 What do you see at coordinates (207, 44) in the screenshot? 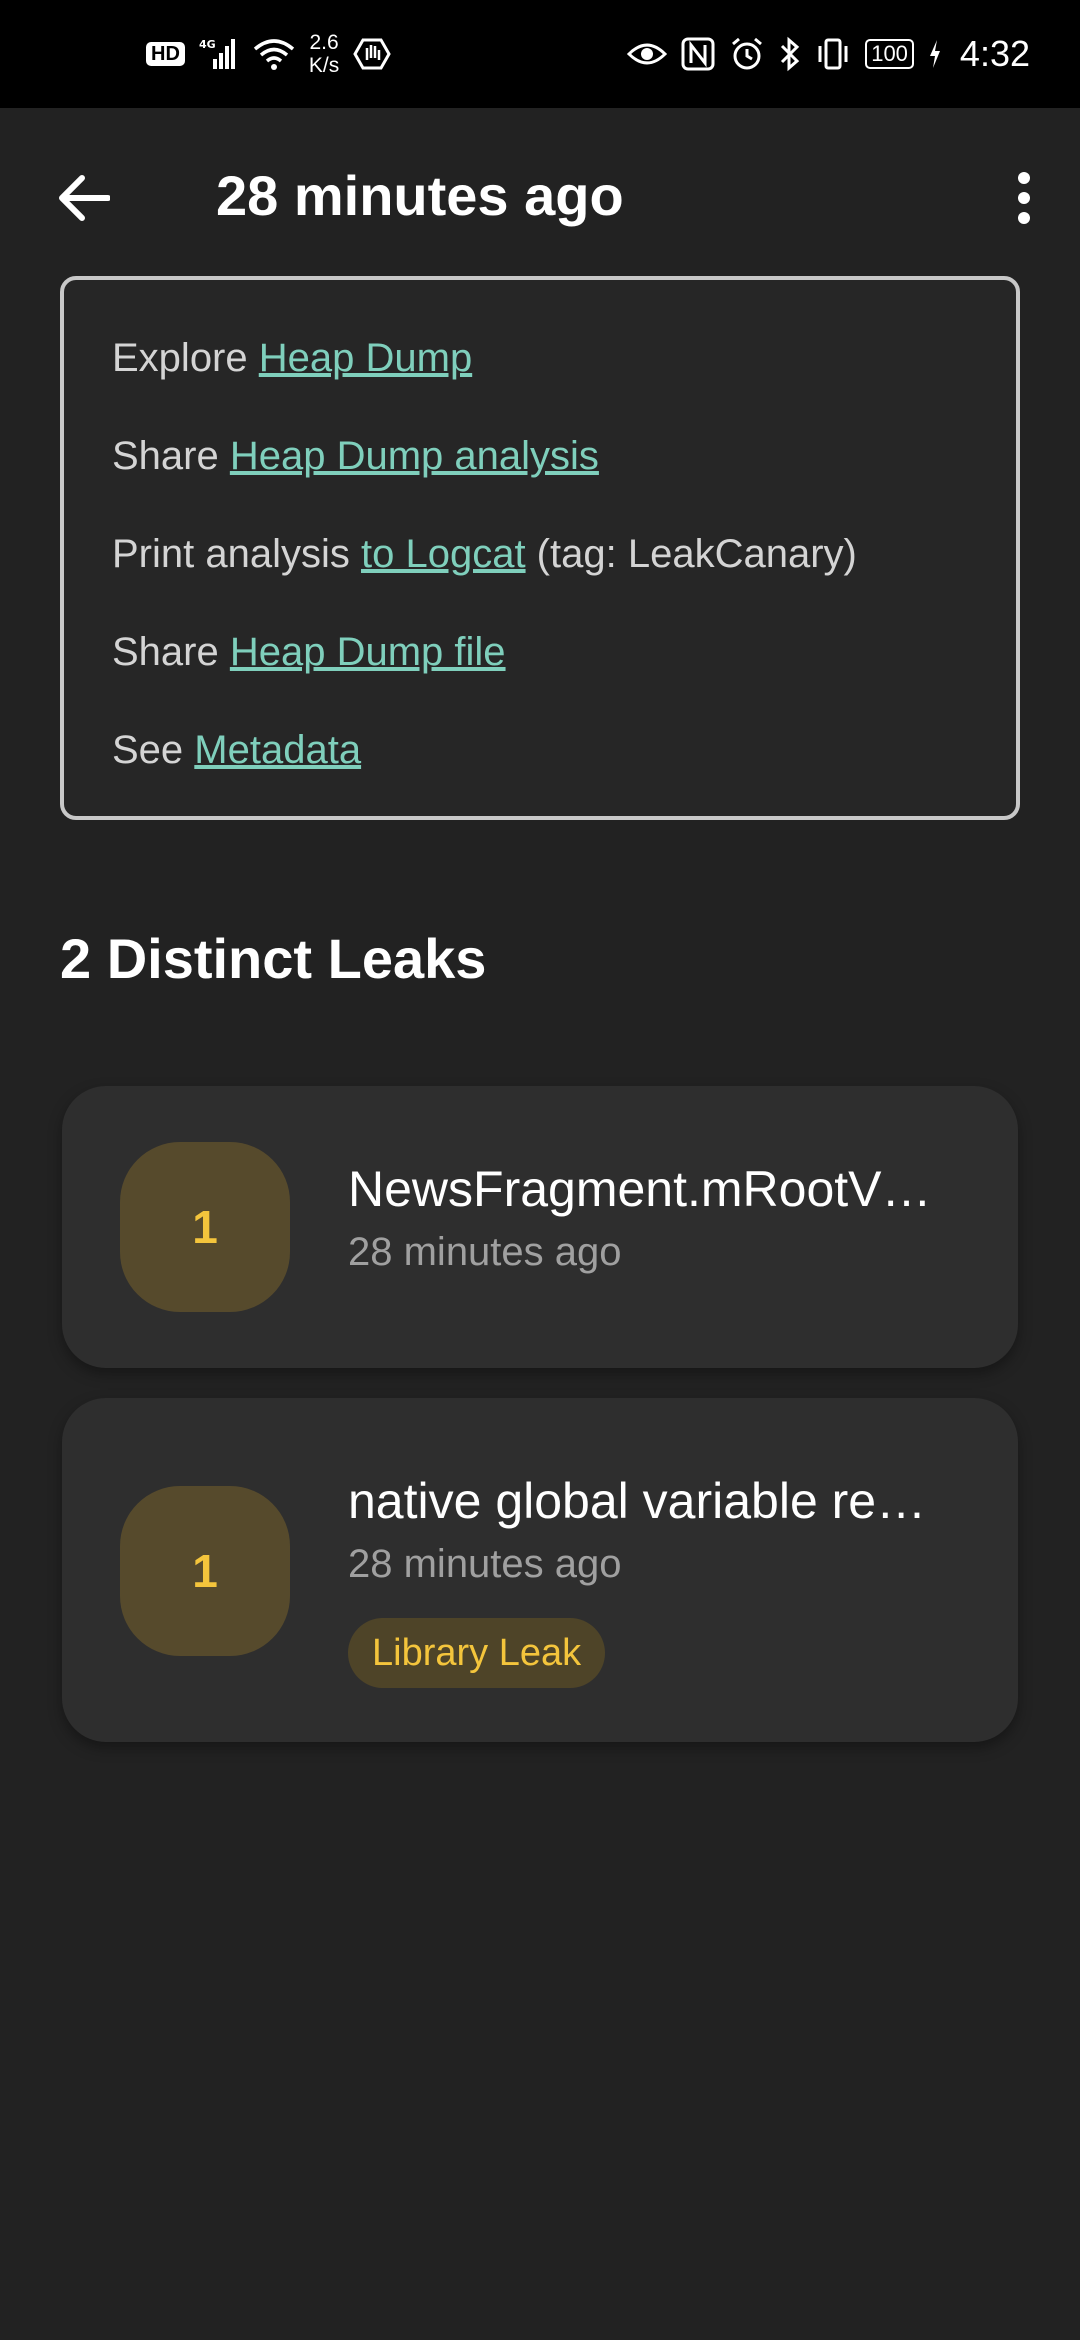
I see `network-type-label: 4G` at bounding box center [207, 44].